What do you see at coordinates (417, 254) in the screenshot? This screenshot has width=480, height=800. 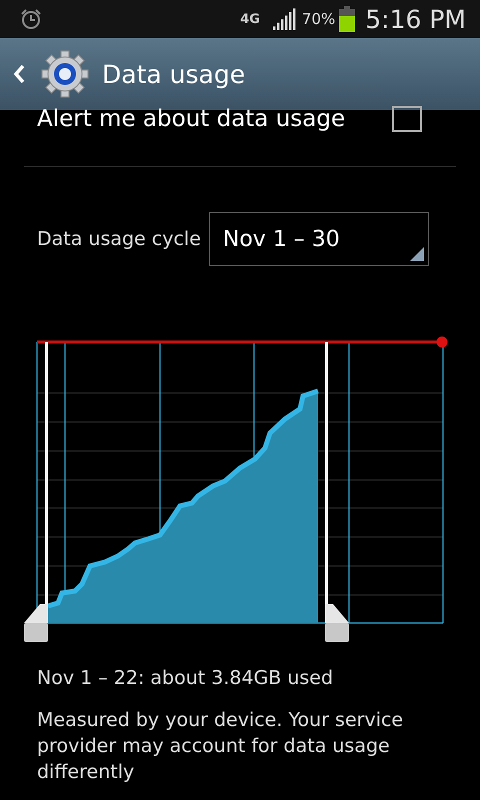 I see `dropdown-corner-icon` at bounding box center [417, 254].